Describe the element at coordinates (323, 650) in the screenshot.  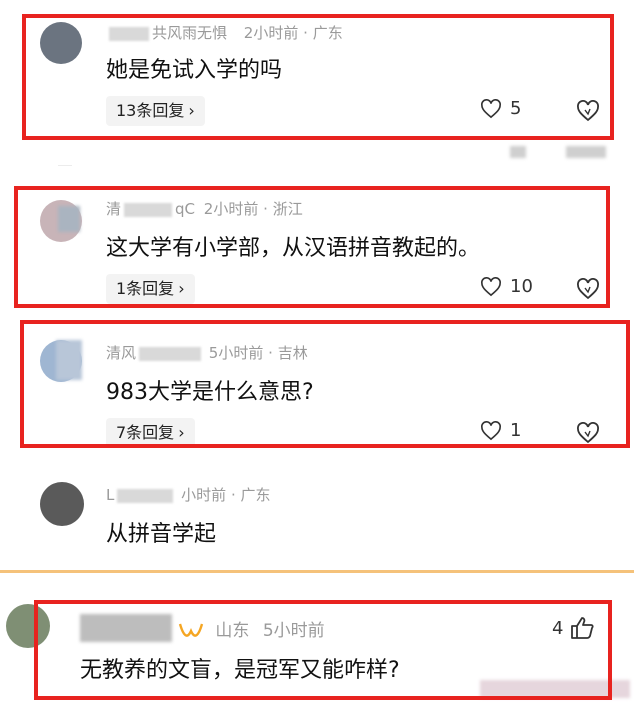
I see `highlight-box` at that location.